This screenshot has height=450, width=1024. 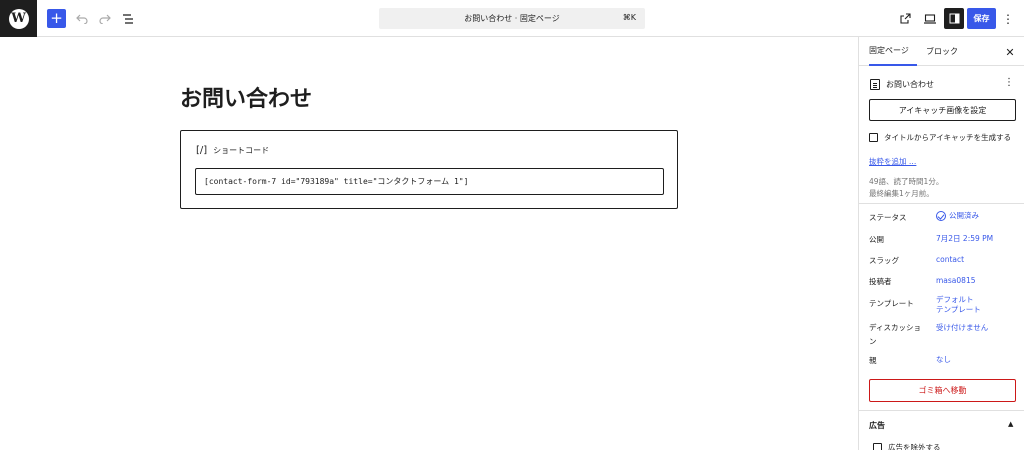 I want to click on close-sidebar-button: ✕, so click(x=1010, y=52).